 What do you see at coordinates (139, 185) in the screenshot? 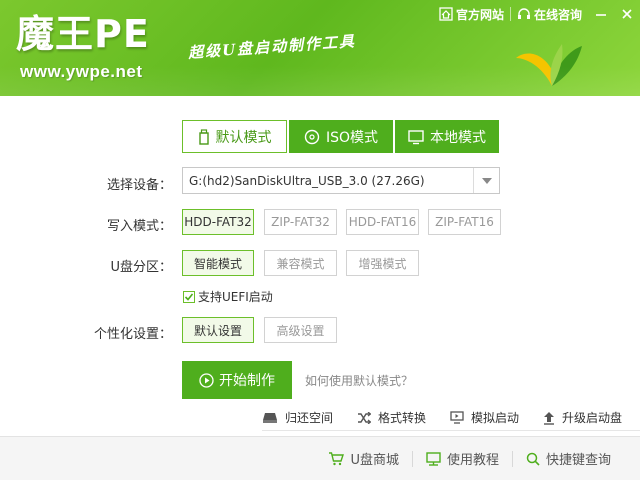
I see `device-label: 选择设备：` at bounding box center [139, 185].